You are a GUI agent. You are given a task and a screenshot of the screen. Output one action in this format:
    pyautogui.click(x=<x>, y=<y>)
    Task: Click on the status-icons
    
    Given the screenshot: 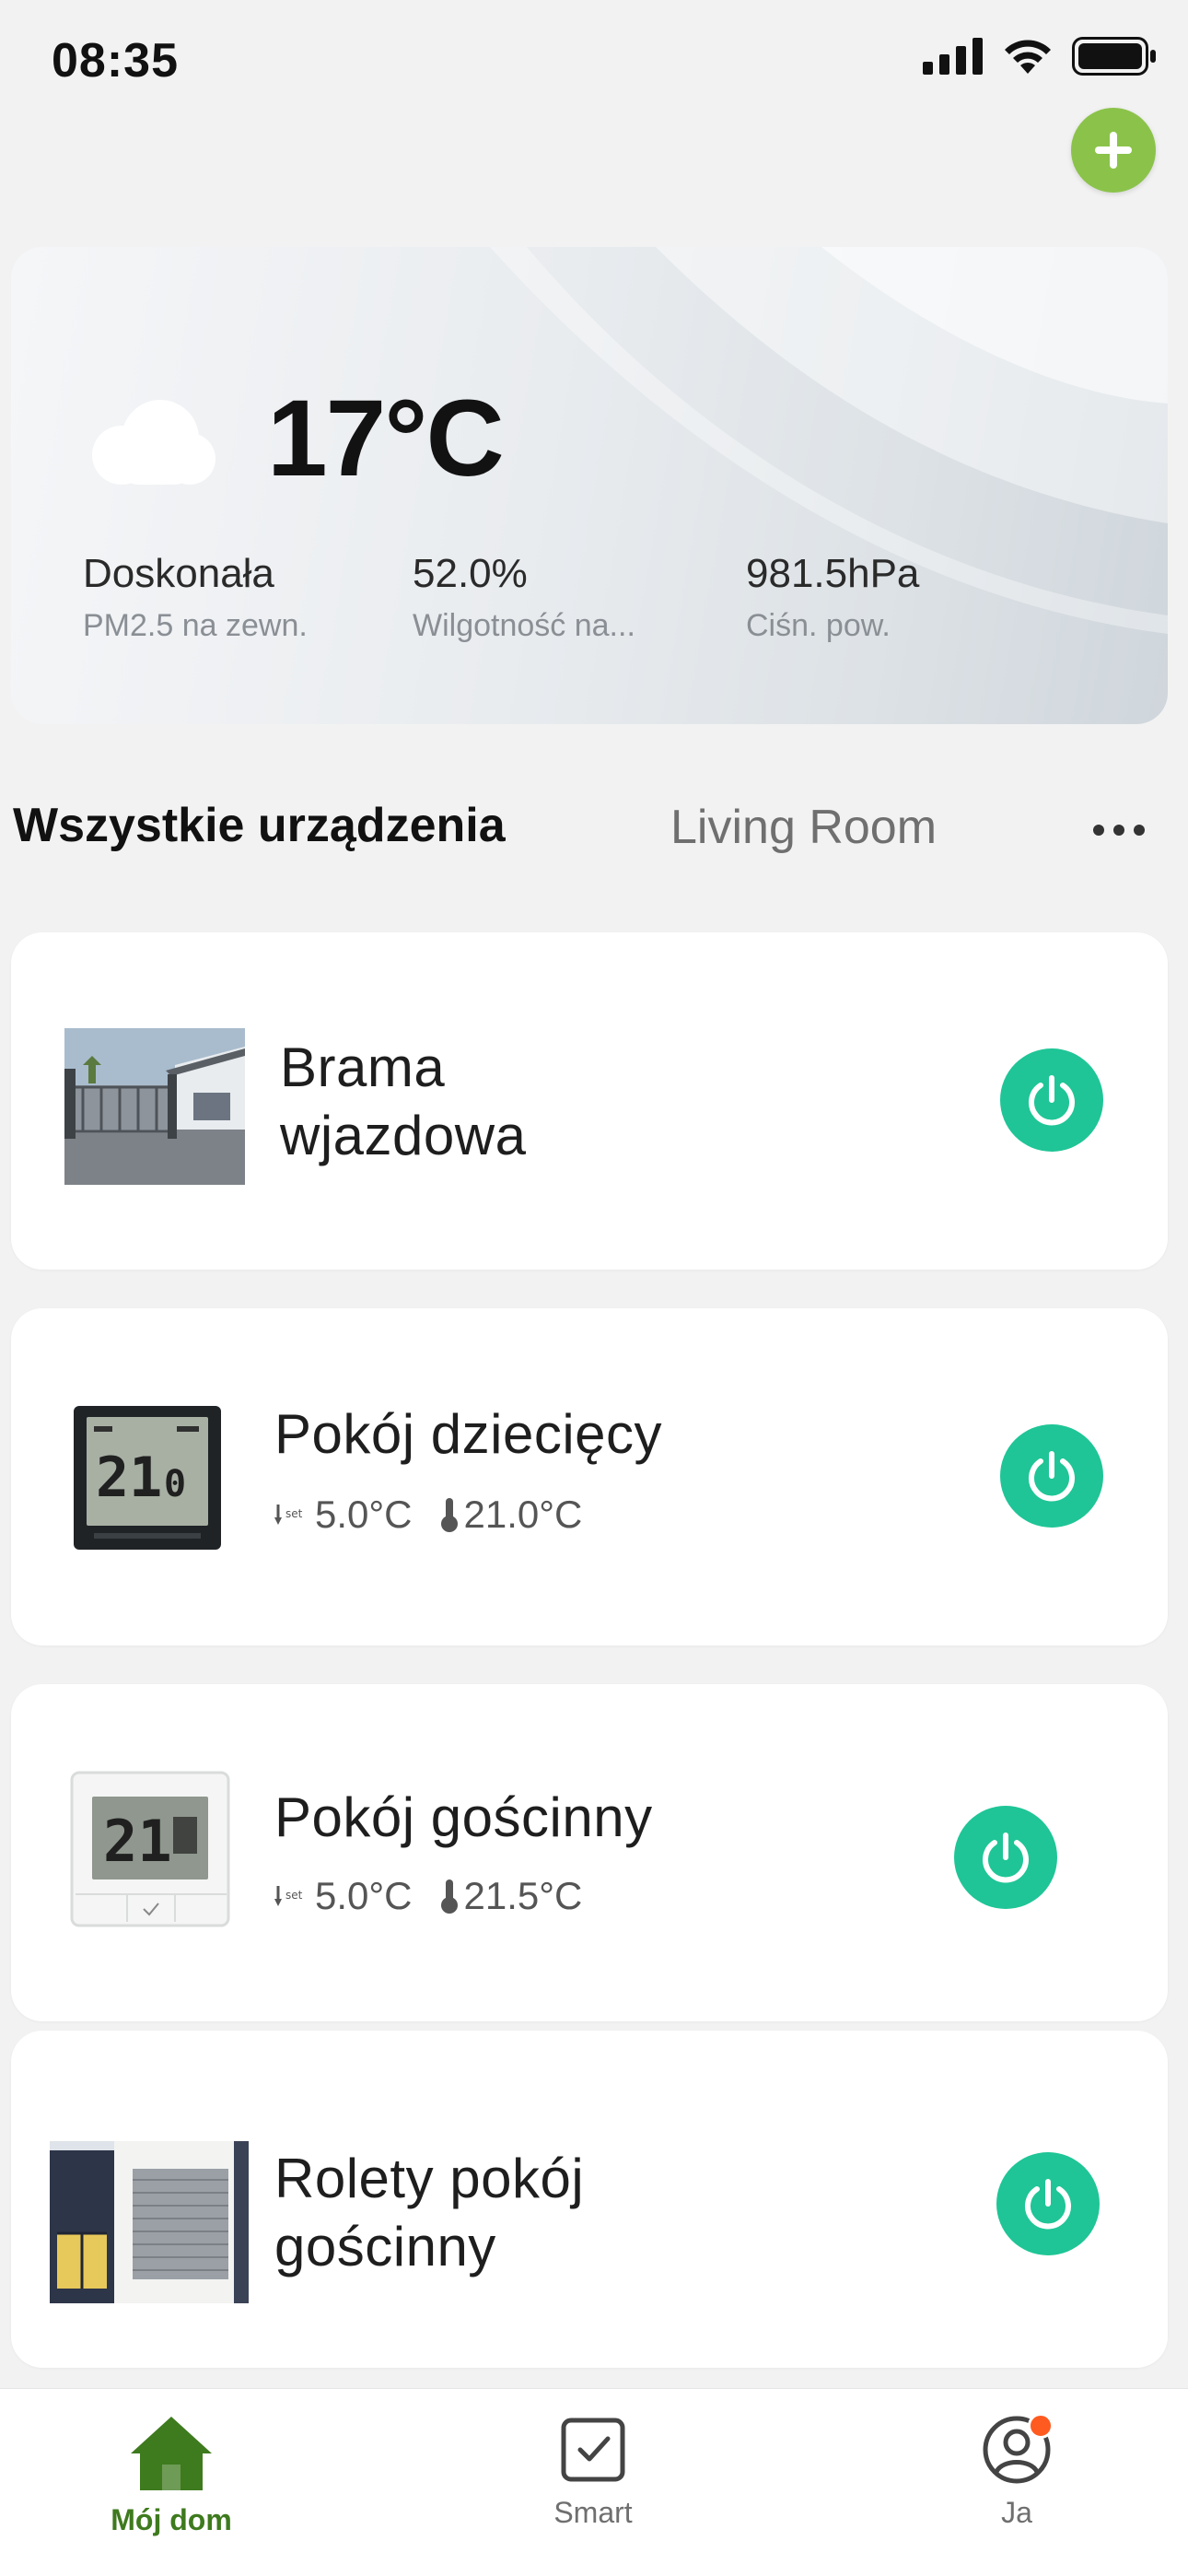 What is the action you would take?
    pyautogui.click(x=1040, y=56)
    